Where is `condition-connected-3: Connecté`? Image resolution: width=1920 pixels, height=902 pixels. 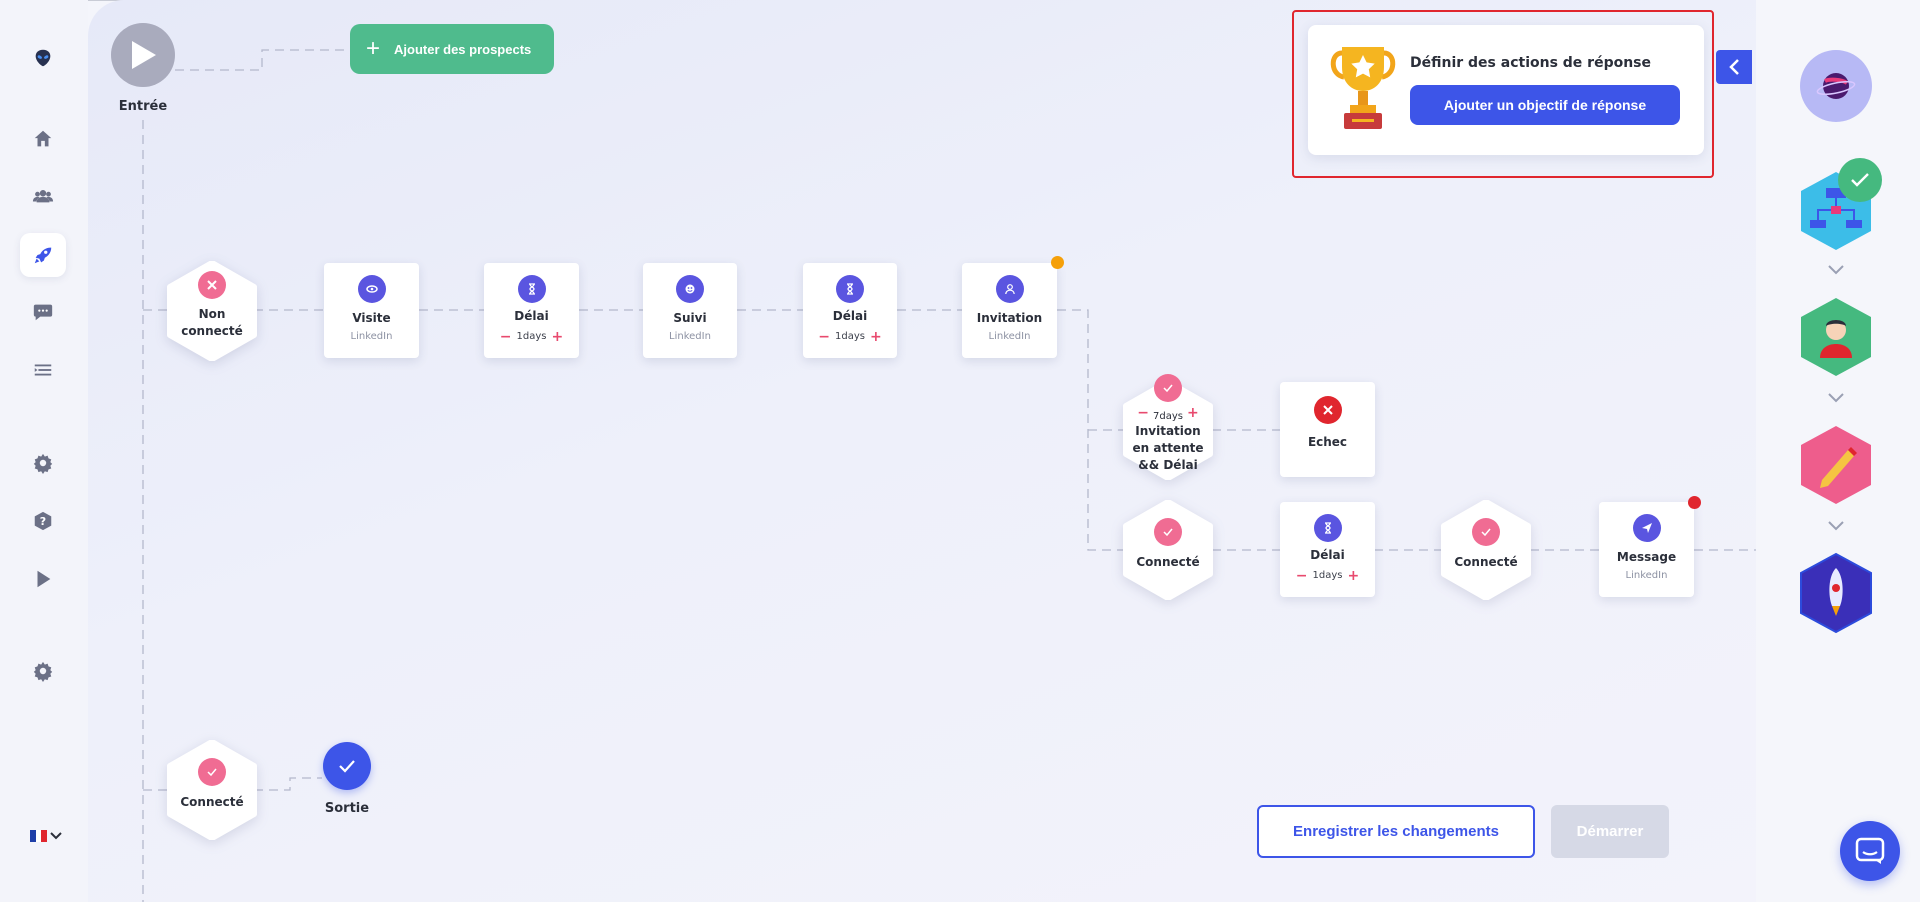 condition-connected-3: Connecté is located at coordinates (212, 790).